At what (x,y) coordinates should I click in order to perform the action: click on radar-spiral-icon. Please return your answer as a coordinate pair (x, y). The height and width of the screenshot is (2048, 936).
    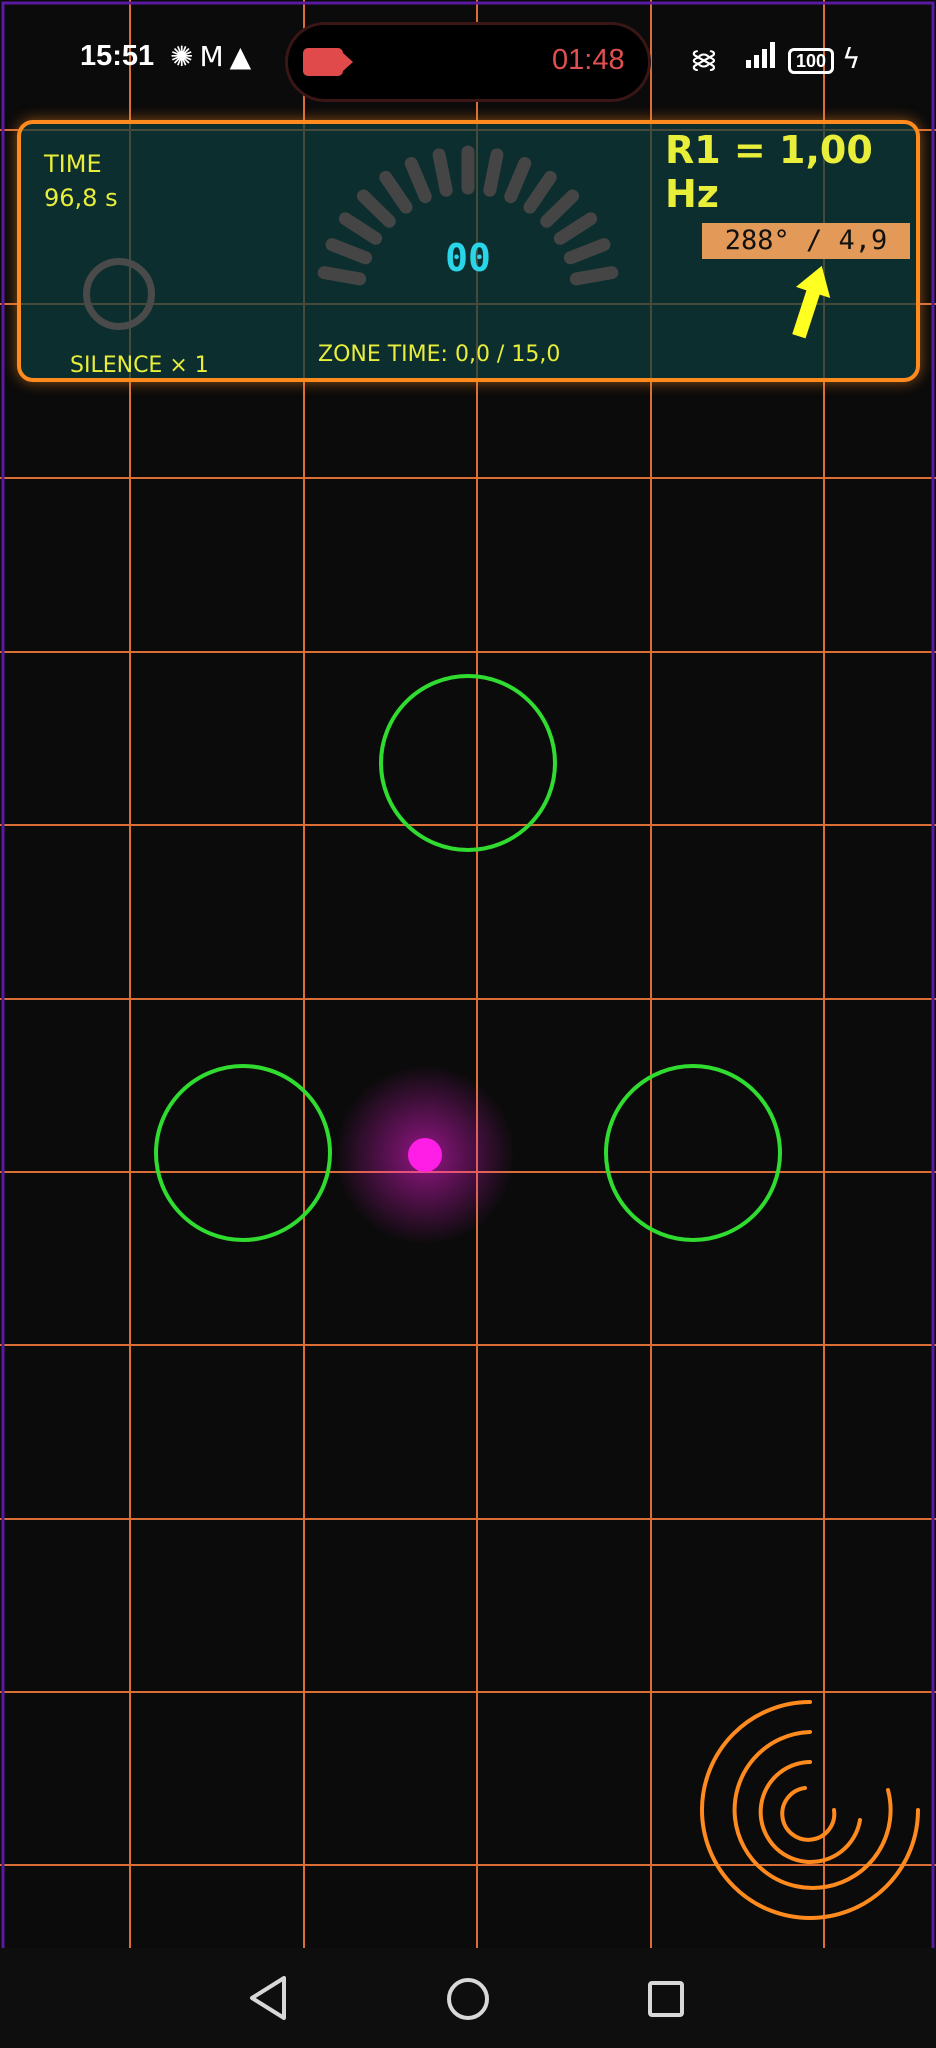
    Looking at the image, I should click on (808, 1810).